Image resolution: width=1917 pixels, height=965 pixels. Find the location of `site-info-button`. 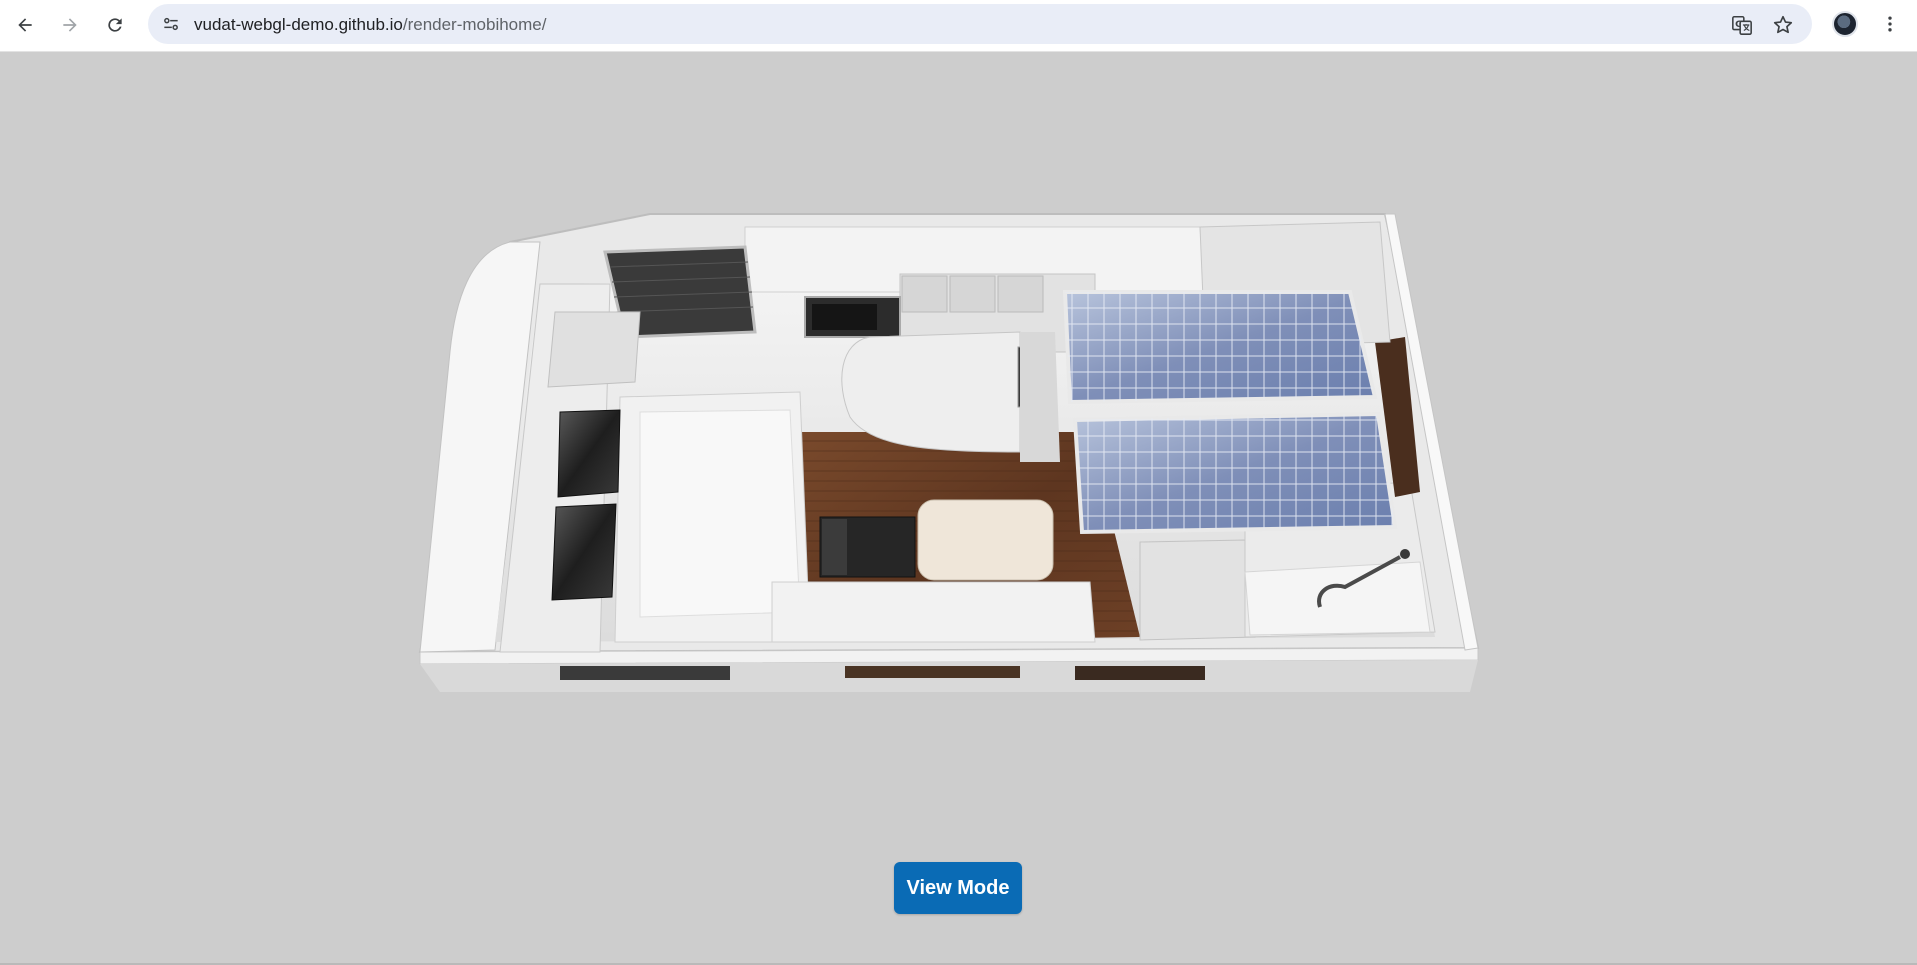

site-info-button is located at coordinates (171, 24).